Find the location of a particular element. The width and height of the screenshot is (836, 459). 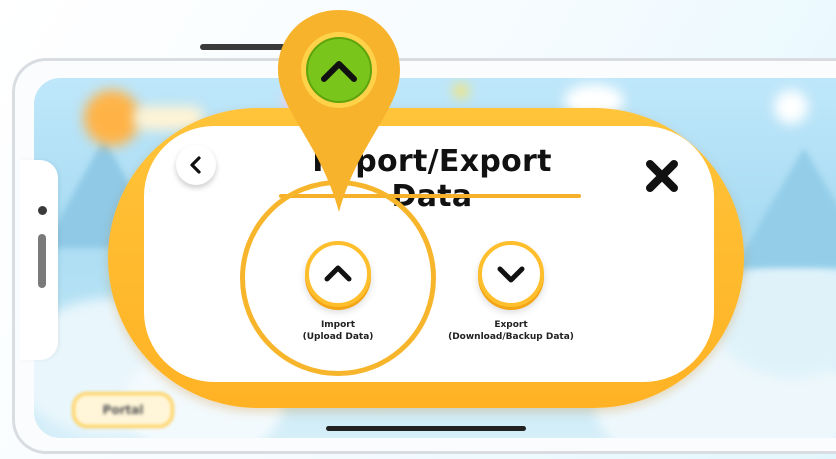

close-button is located at coordinates (662, 176).